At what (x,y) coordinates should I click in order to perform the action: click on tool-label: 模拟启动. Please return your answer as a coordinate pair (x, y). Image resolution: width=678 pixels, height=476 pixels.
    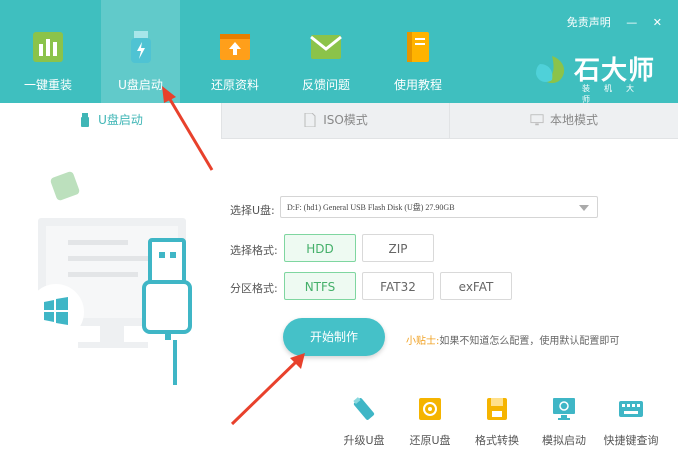
    Looking at the image, I should click on (564, 440).